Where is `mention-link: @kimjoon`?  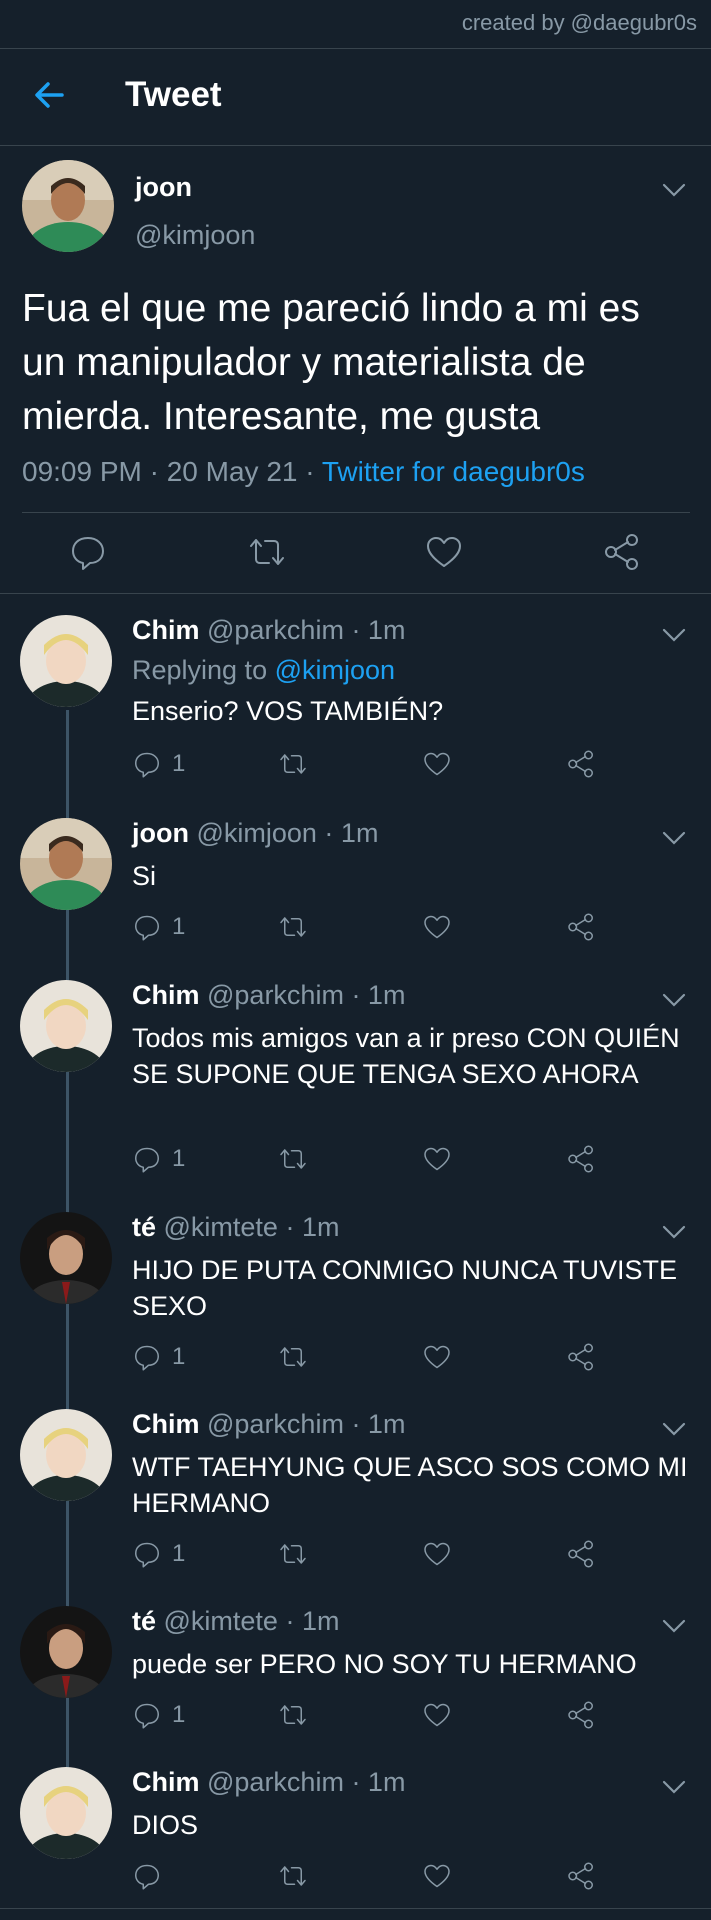
mention-link: @kimjoon is located at coordinates (335, 670).